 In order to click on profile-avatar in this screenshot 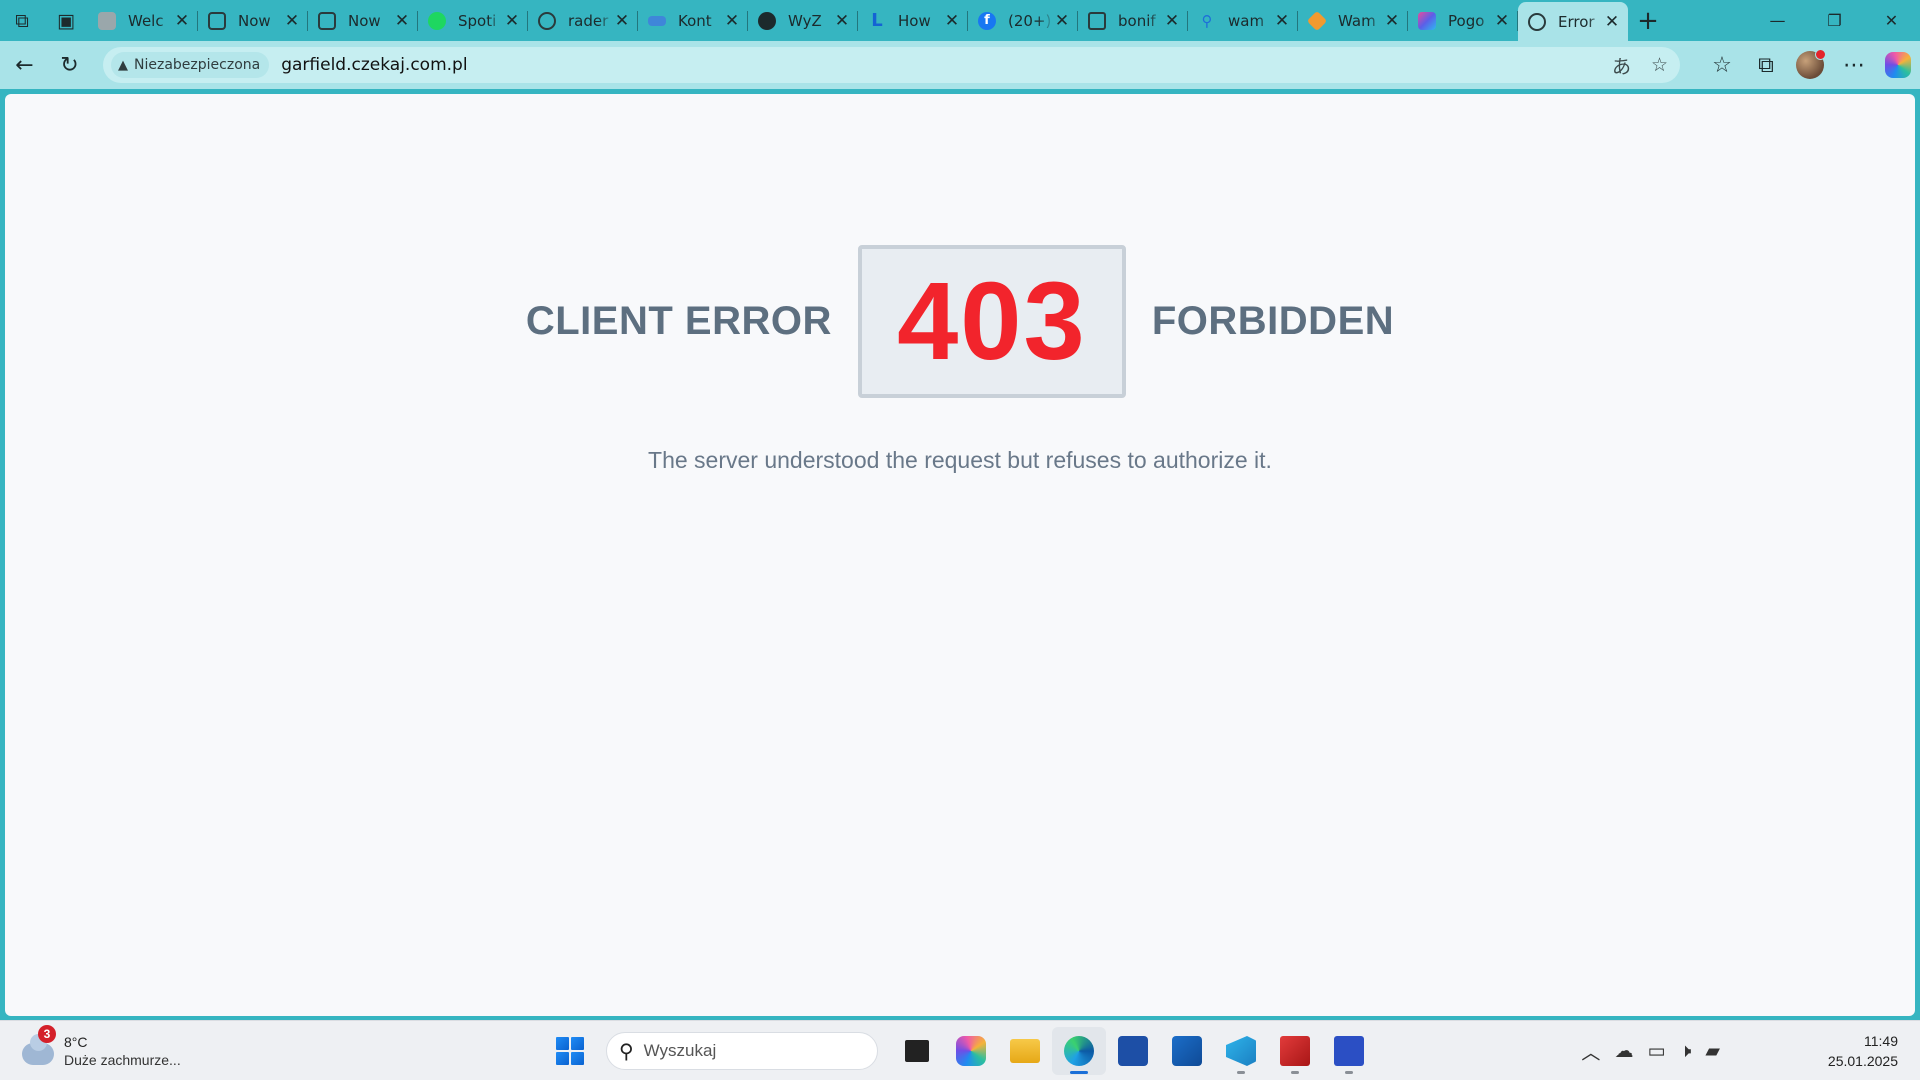, I will do `click(1810, 65)`.